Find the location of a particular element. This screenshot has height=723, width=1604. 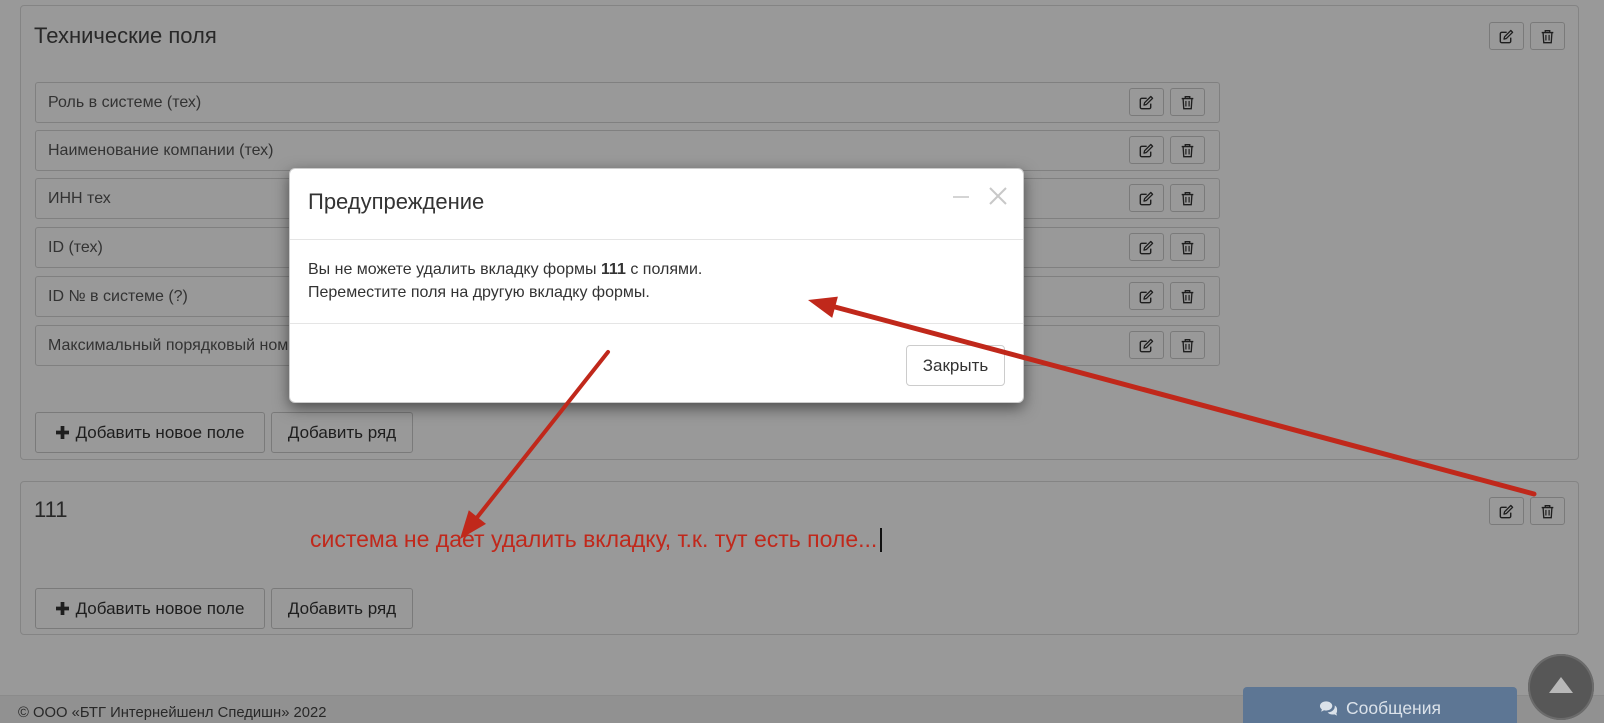

close-icon-glyph is located at coordinates (998, 196).